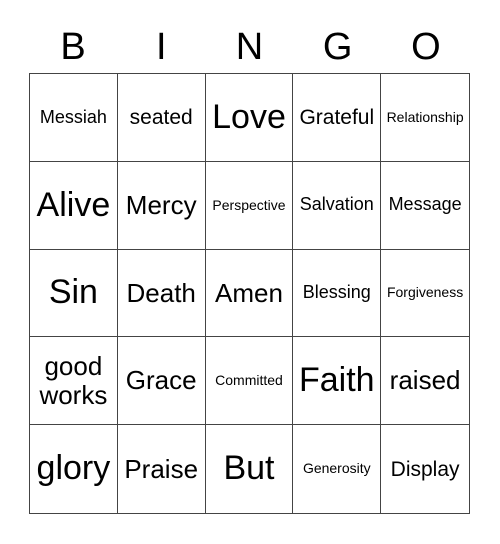  What do you see at coordinates (337, 205) in the screenshot?
I see `bingo-cell: Salvation` at bounding box center [337, 205].